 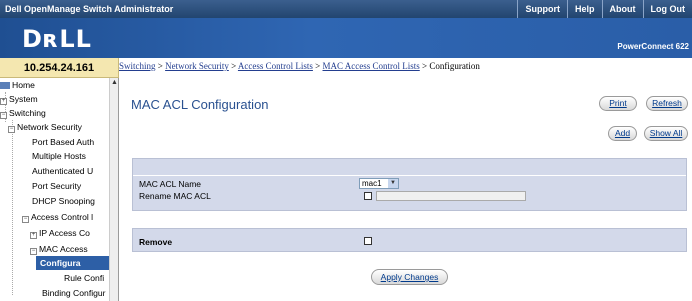 What do you see at coordinates (74, 293) in the screenshot?
I see `tree-item-binding-configuration: Binding Configur` at bounding box center [74, 293].